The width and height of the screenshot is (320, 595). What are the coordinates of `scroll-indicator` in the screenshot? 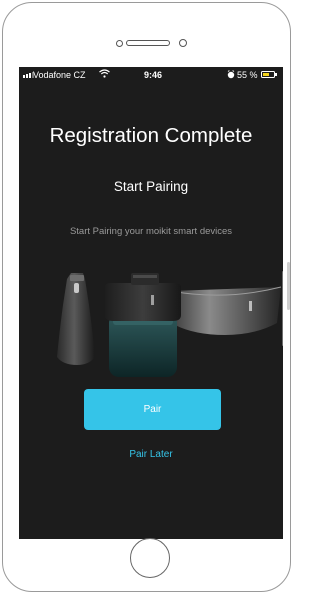 It's located at (282, 308).